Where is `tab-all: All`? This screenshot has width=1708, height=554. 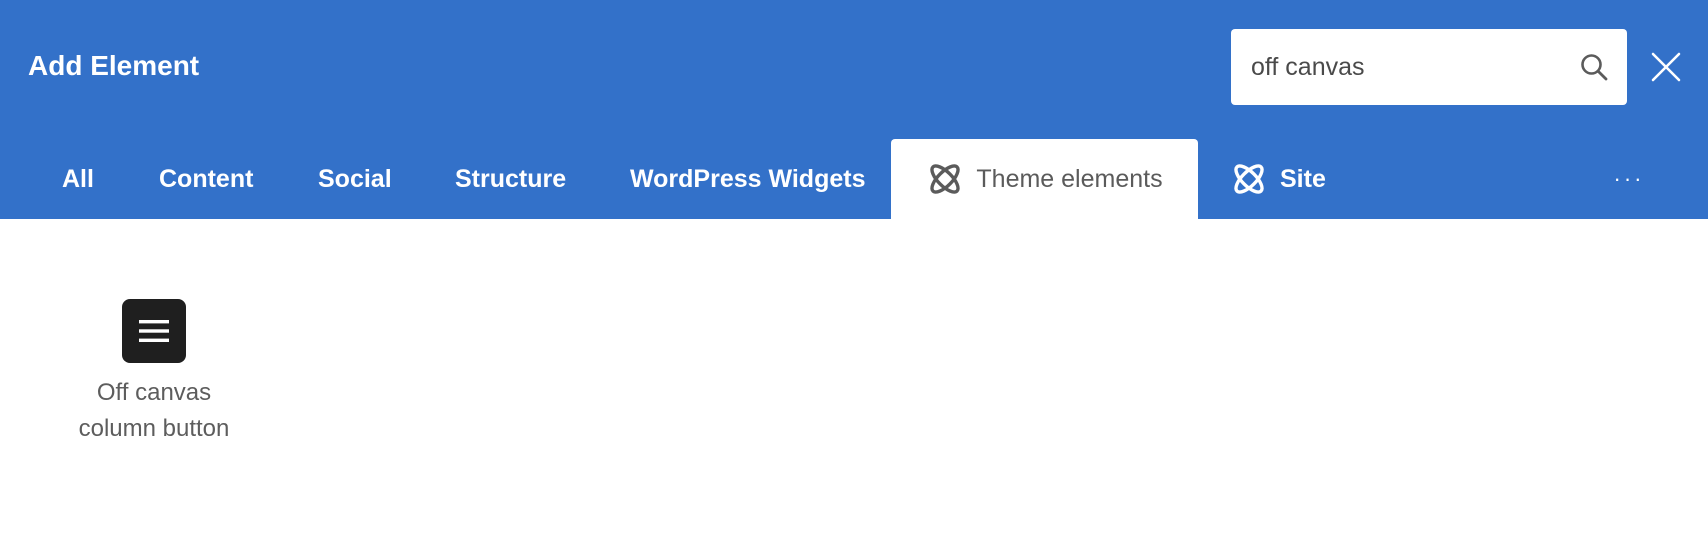 tab-all: All is located at coordinates (78, 179).